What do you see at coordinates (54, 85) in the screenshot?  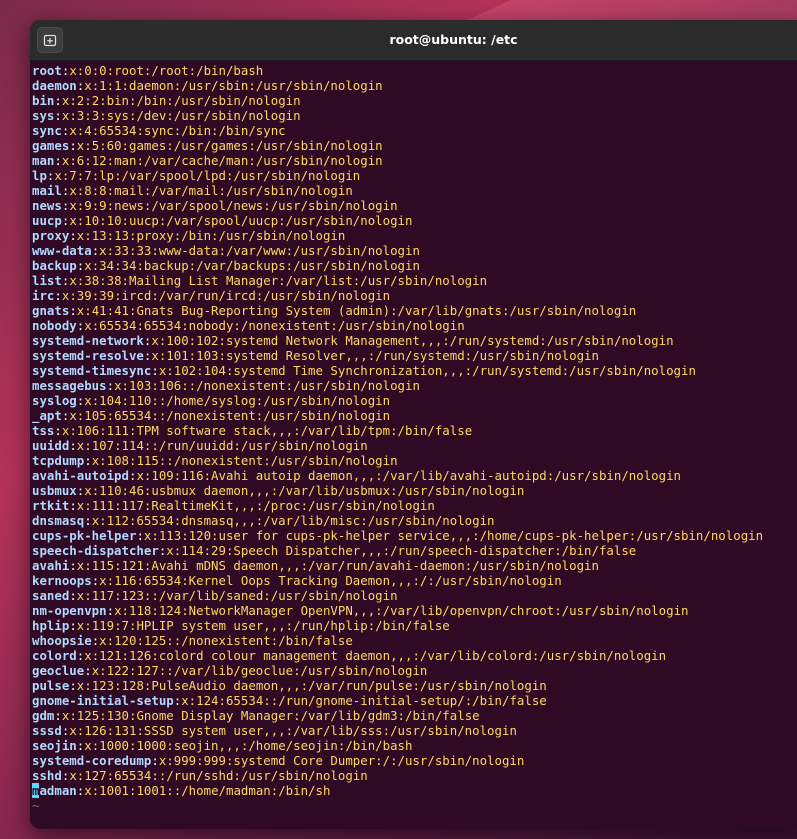 I see `username-field: daemon` at bounding box center [54, 85].